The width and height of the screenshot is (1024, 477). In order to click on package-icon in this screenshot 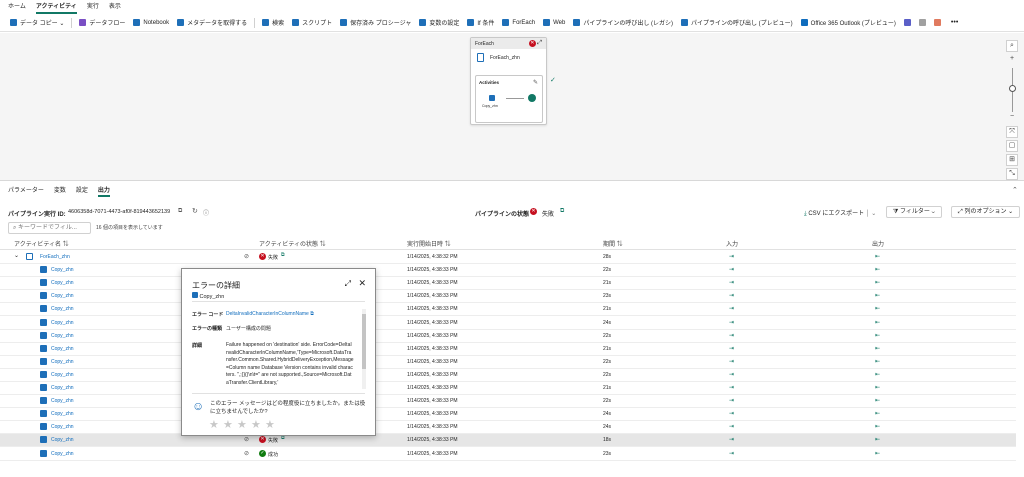, I will do `click(937, 22)`.